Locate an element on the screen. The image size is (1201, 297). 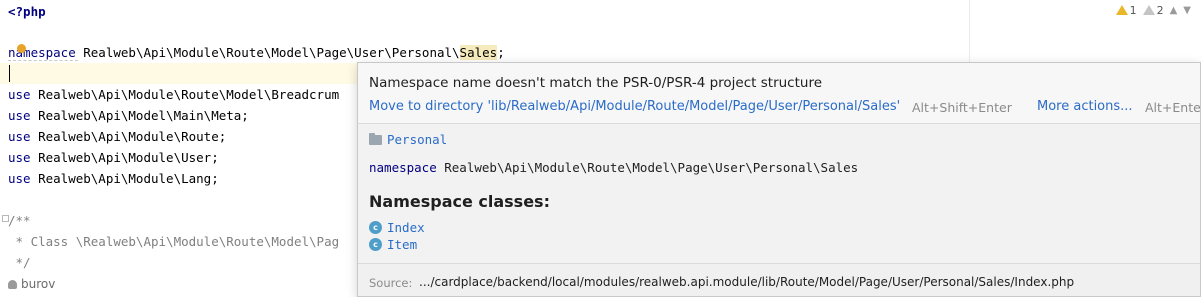
namespace-semicolon: ; is located at coordinates (501, 52).